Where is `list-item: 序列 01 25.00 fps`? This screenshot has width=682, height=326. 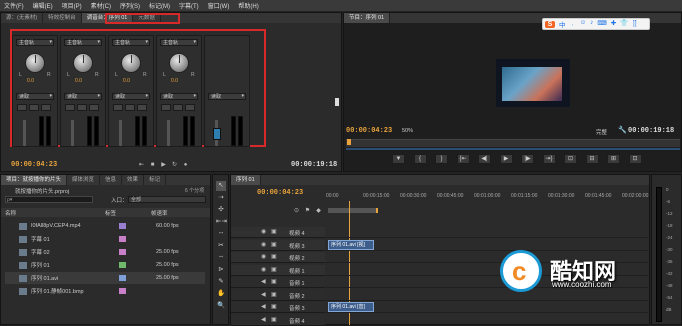 list-item: 序列 01 25.00 fps is located at coordinates (105, 265).